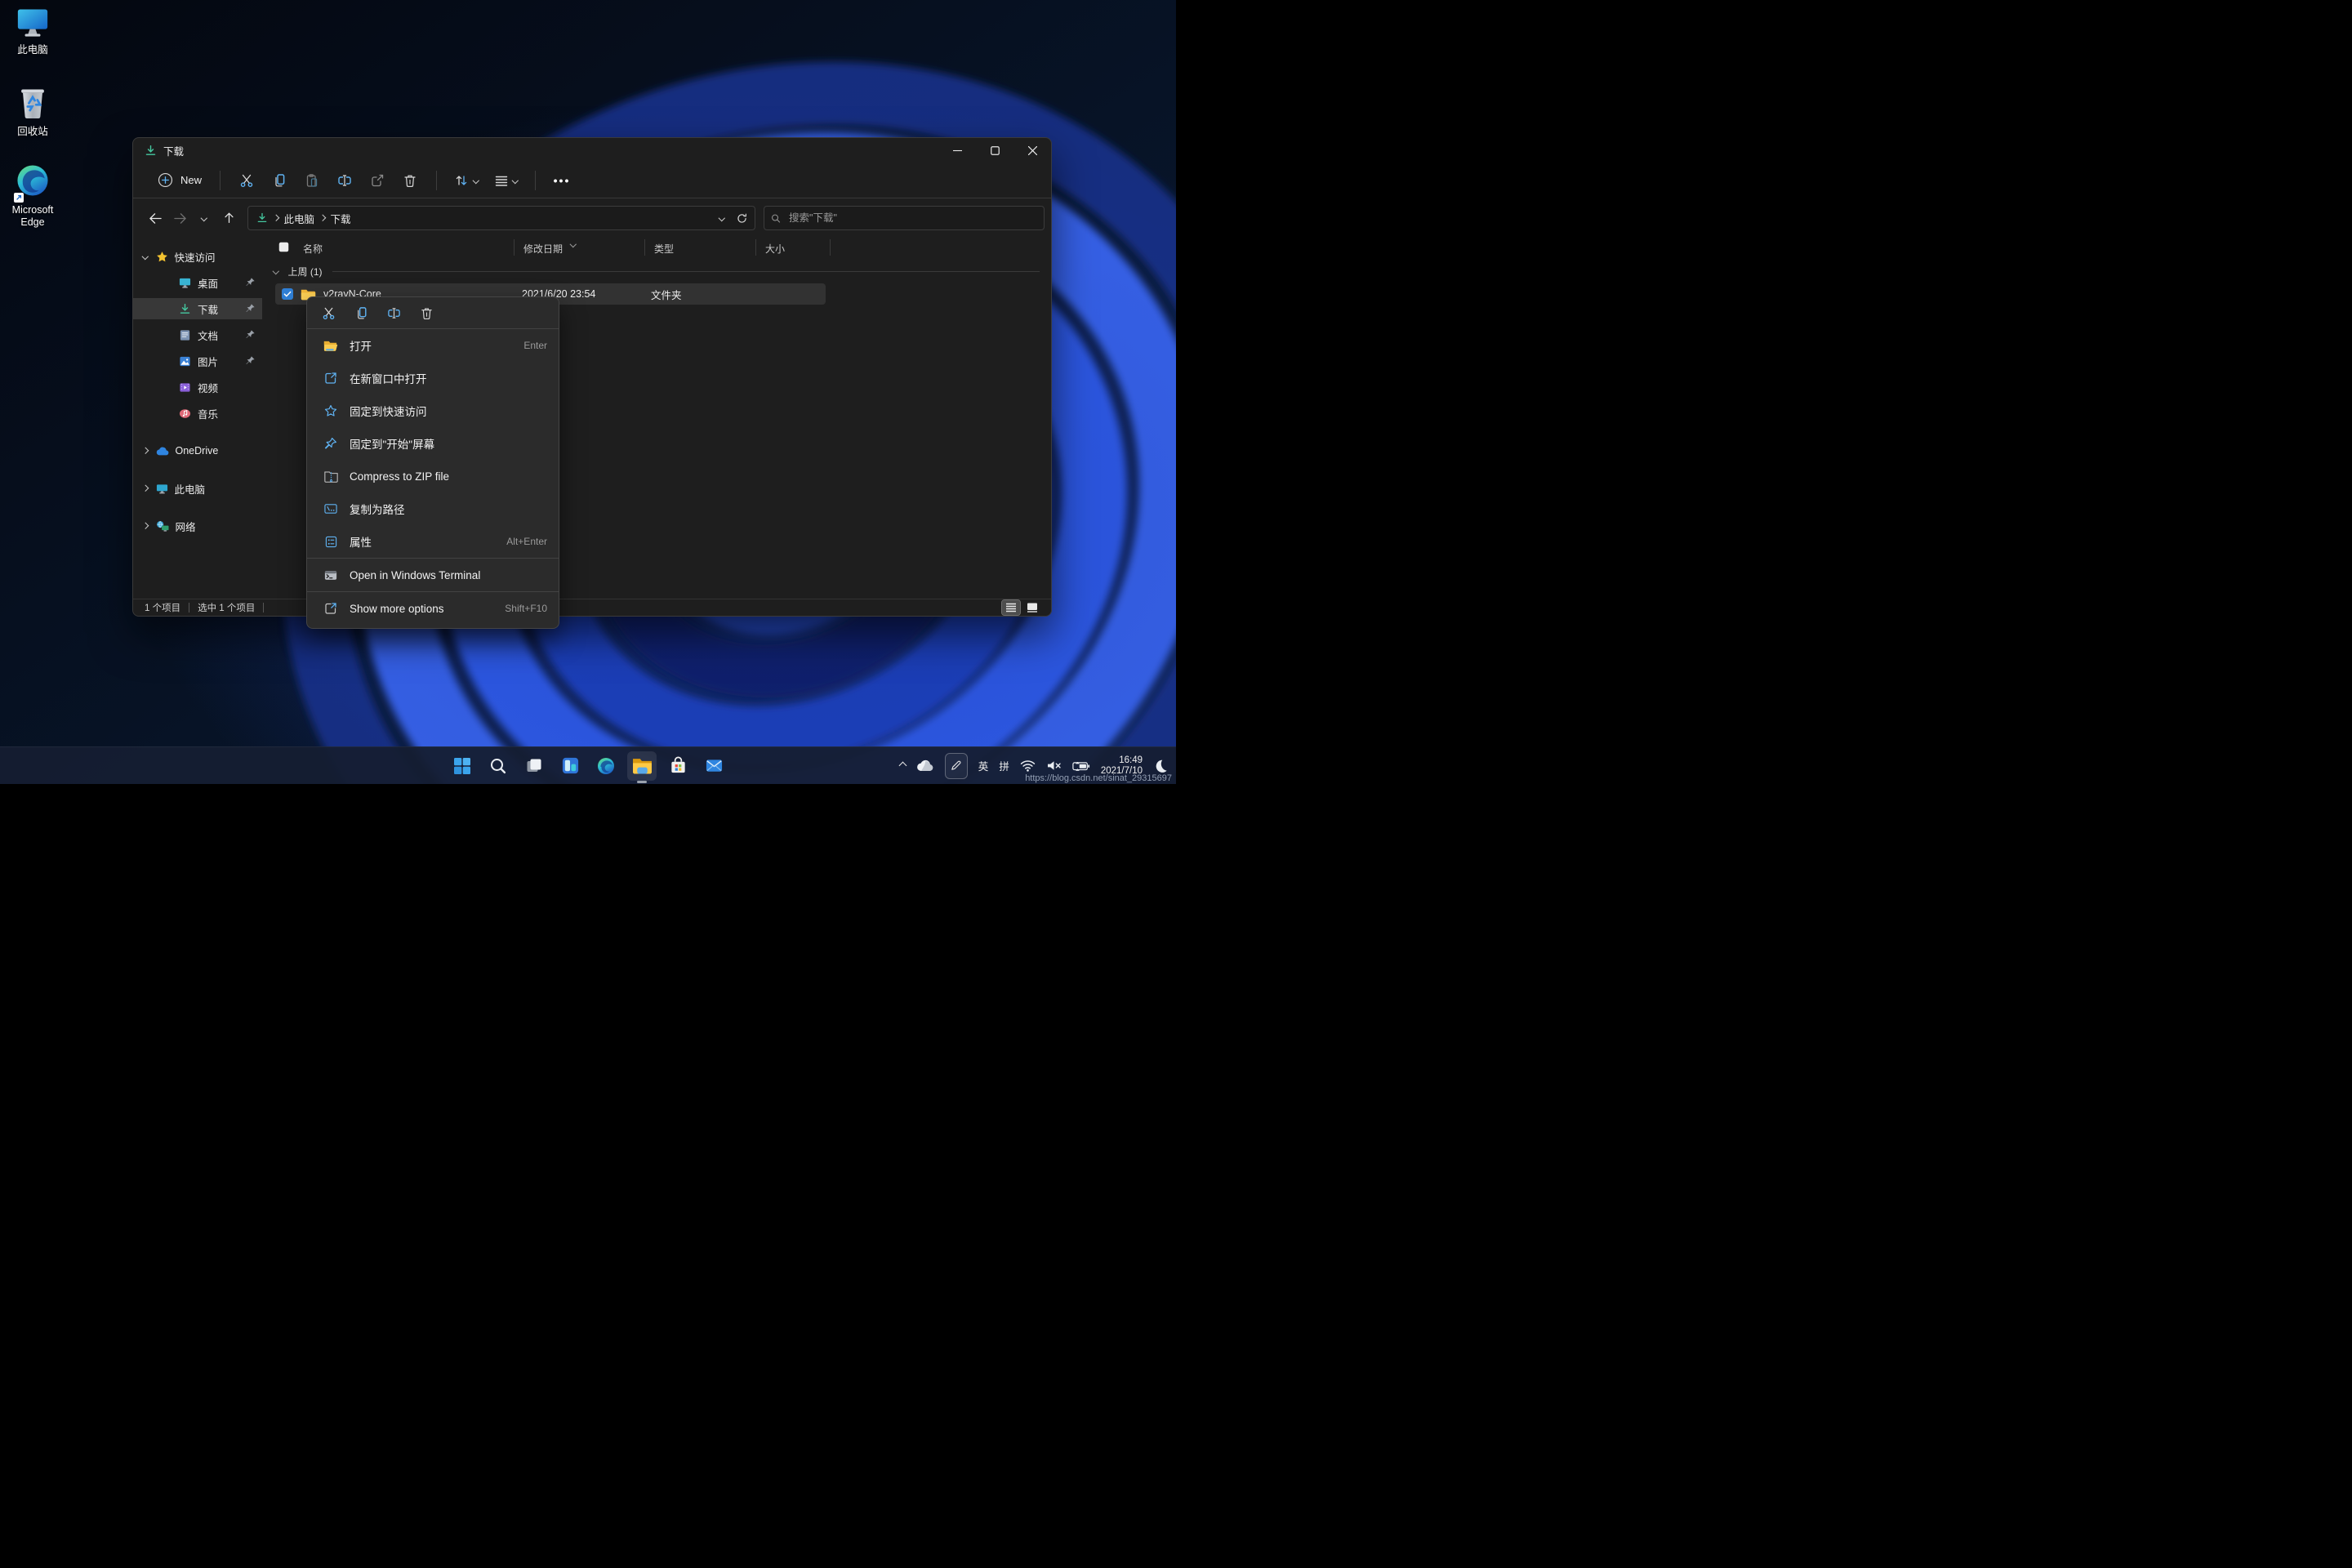 Image resolution: width=2352 pixels, height=1568 pixels. What do you see at coordinates (588, 765) in the screenshot?
I see `taskbar: 英 拼 16:49 2021/7/10` at bounding box center [588, 765].